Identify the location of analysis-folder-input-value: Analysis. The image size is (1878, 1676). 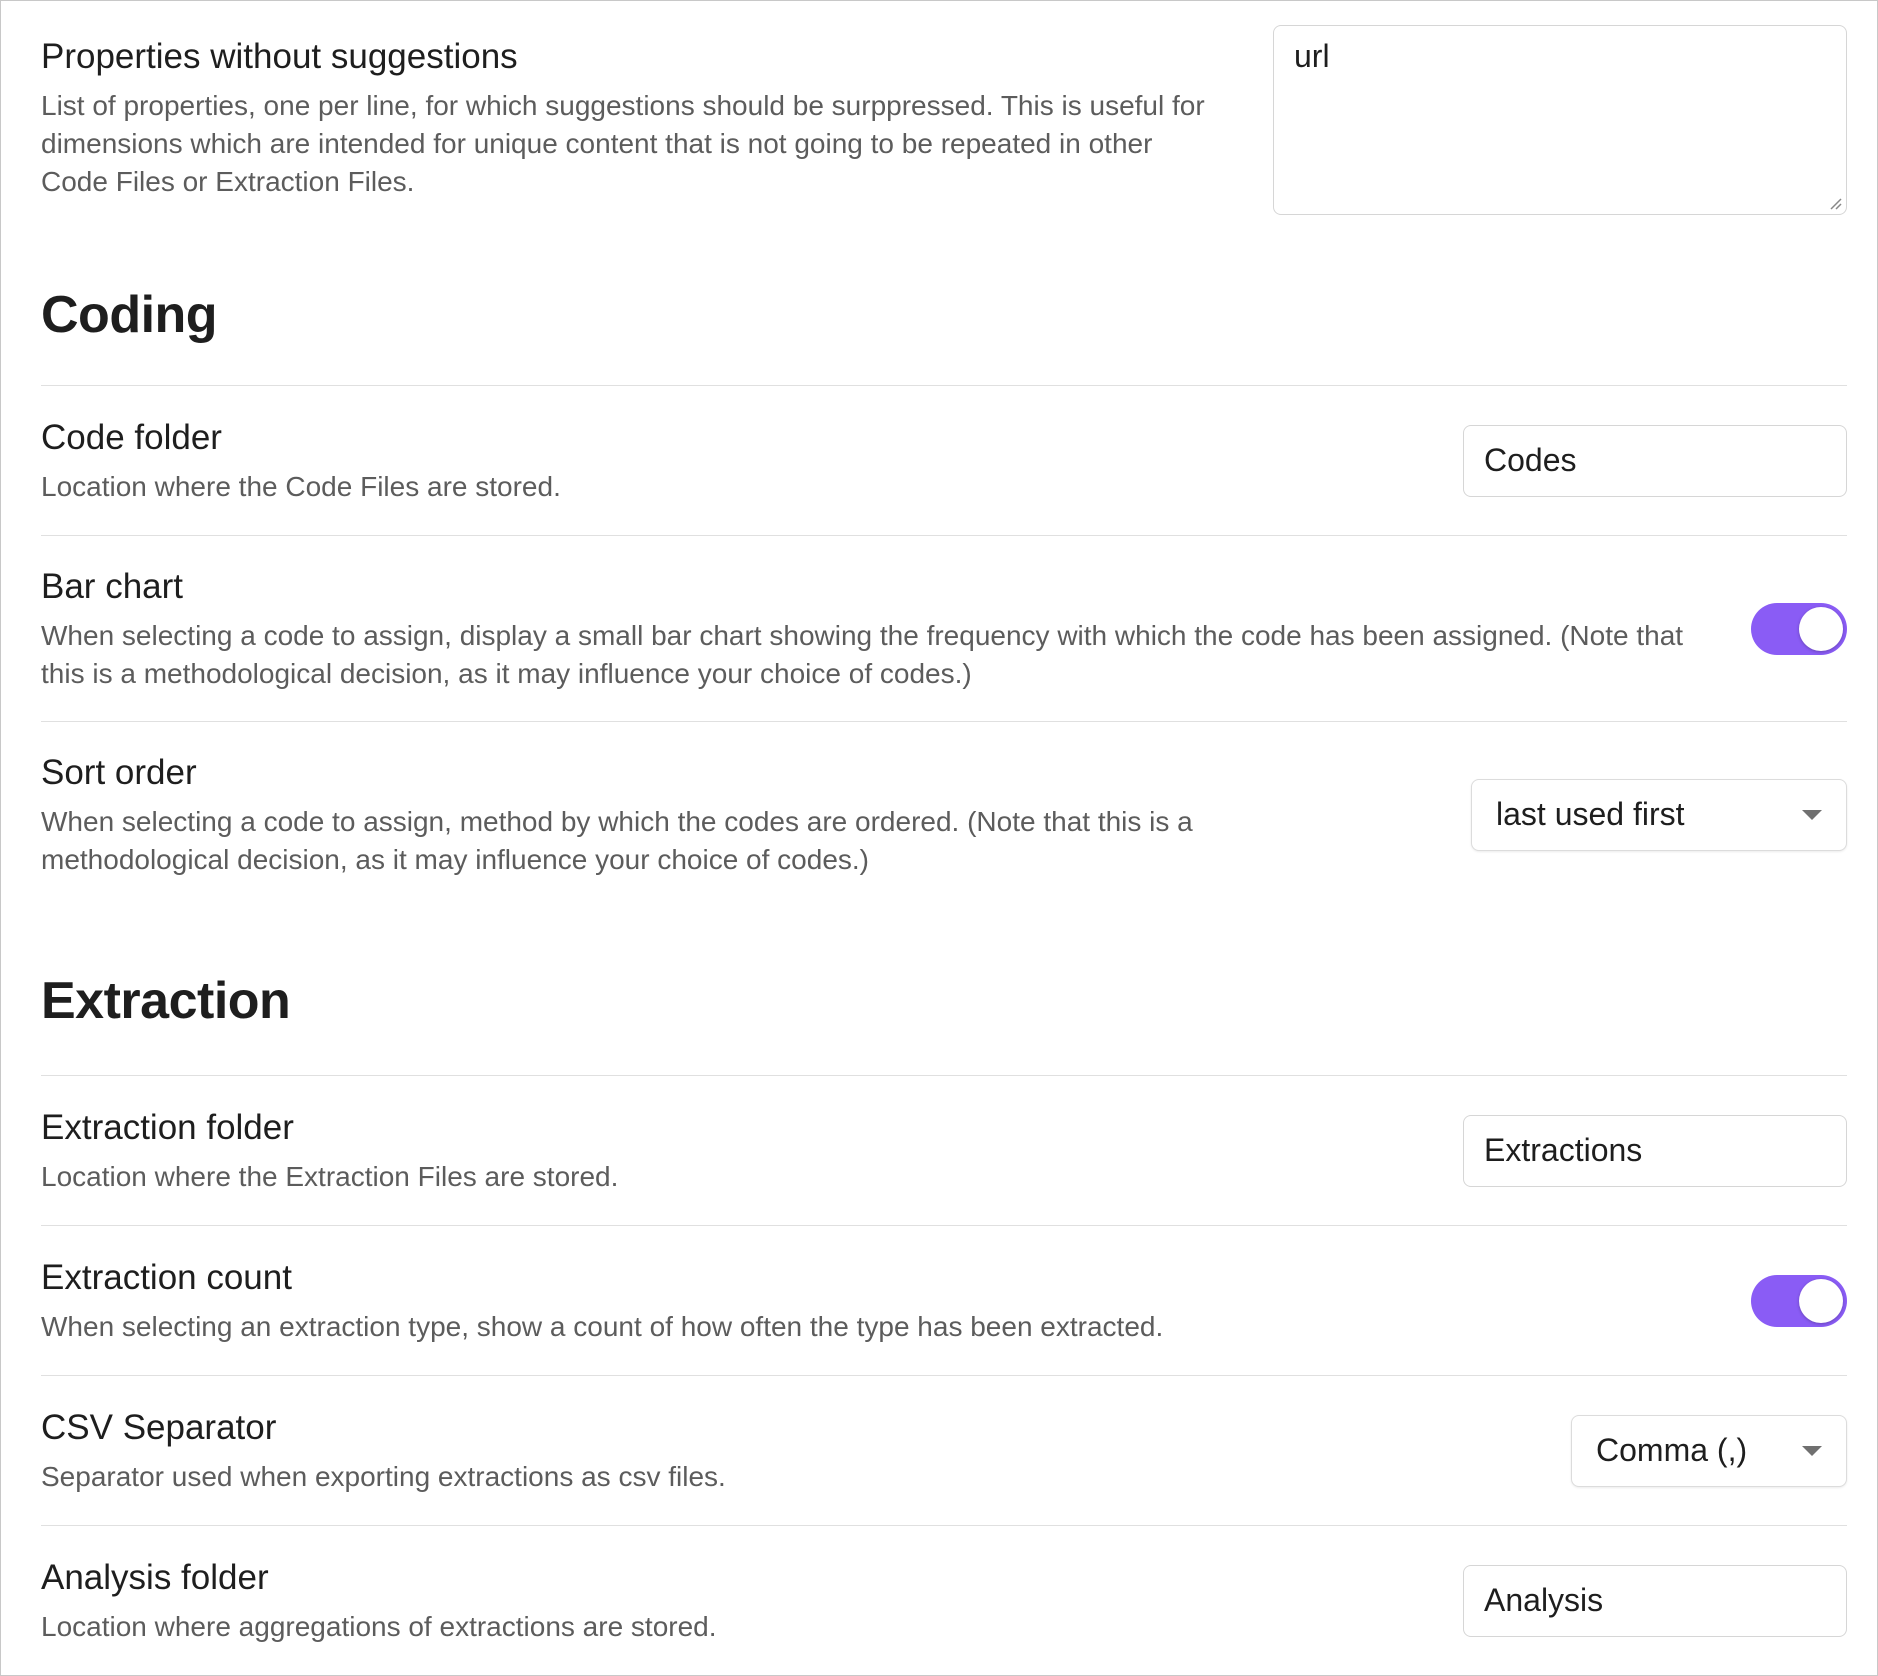
(1544, 1600).